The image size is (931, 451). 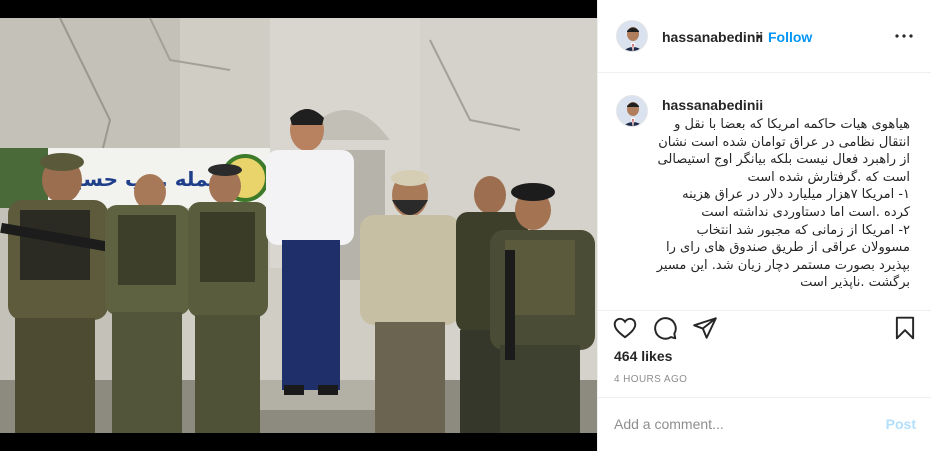 I want to click on timestamp: 4 HOURS AGO, so click(x=650, y=379).